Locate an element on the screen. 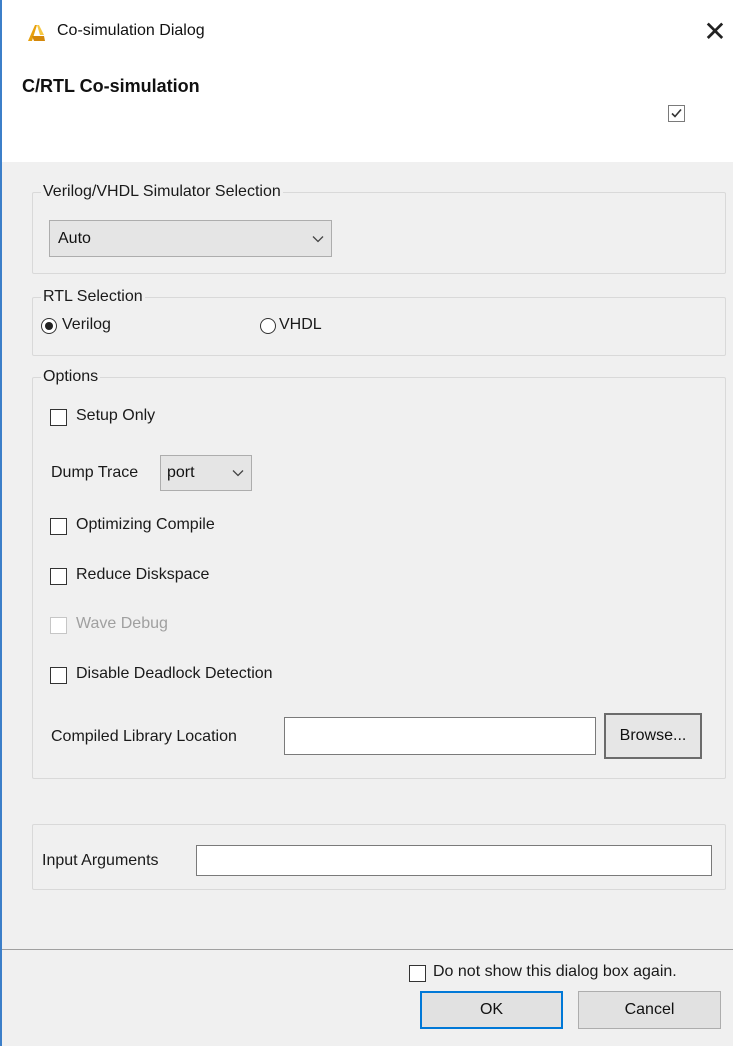 The image size is (733, 1046). input-arguments-label: Input Arguments is located at coordinates (100, 860).